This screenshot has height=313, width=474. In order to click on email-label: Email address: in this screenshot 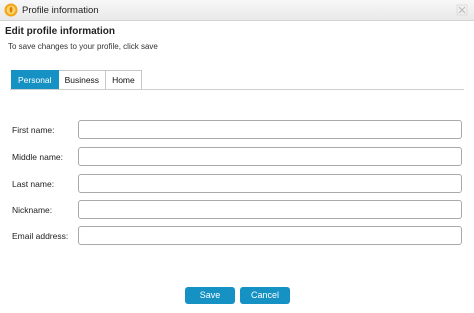, I will do `click(40, 236)`.